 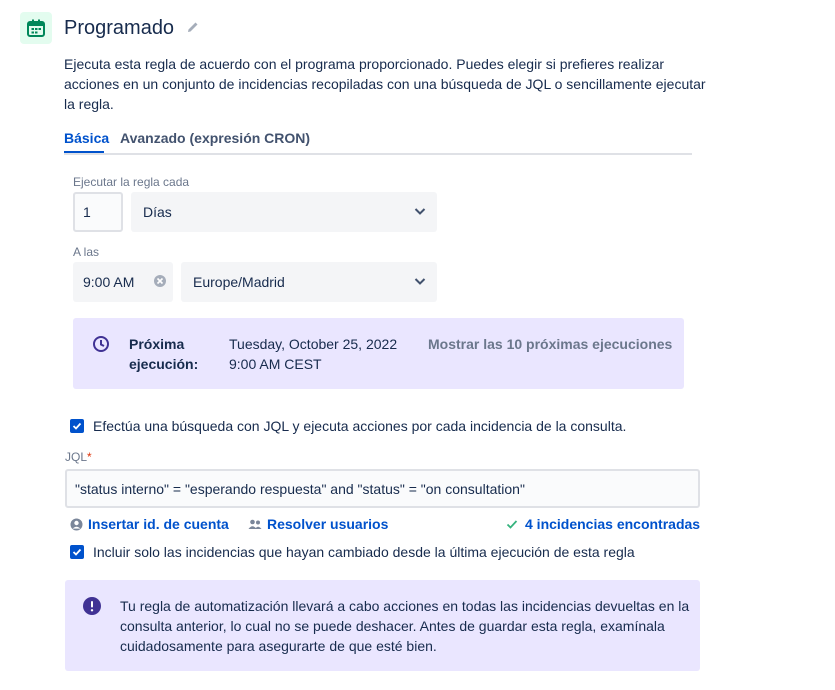 What do you see at coordinates (84, 152) in the screenshot?
I see `active-tab-indicator` at bounding box center [84, 152].